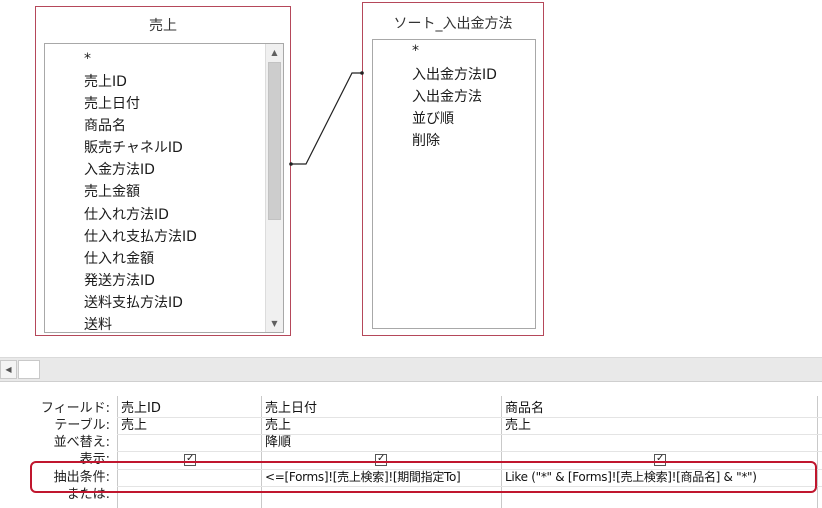  Describe the element at coordinates (817, 452) in the screenshot. I see `grid-column-divider` at that location.